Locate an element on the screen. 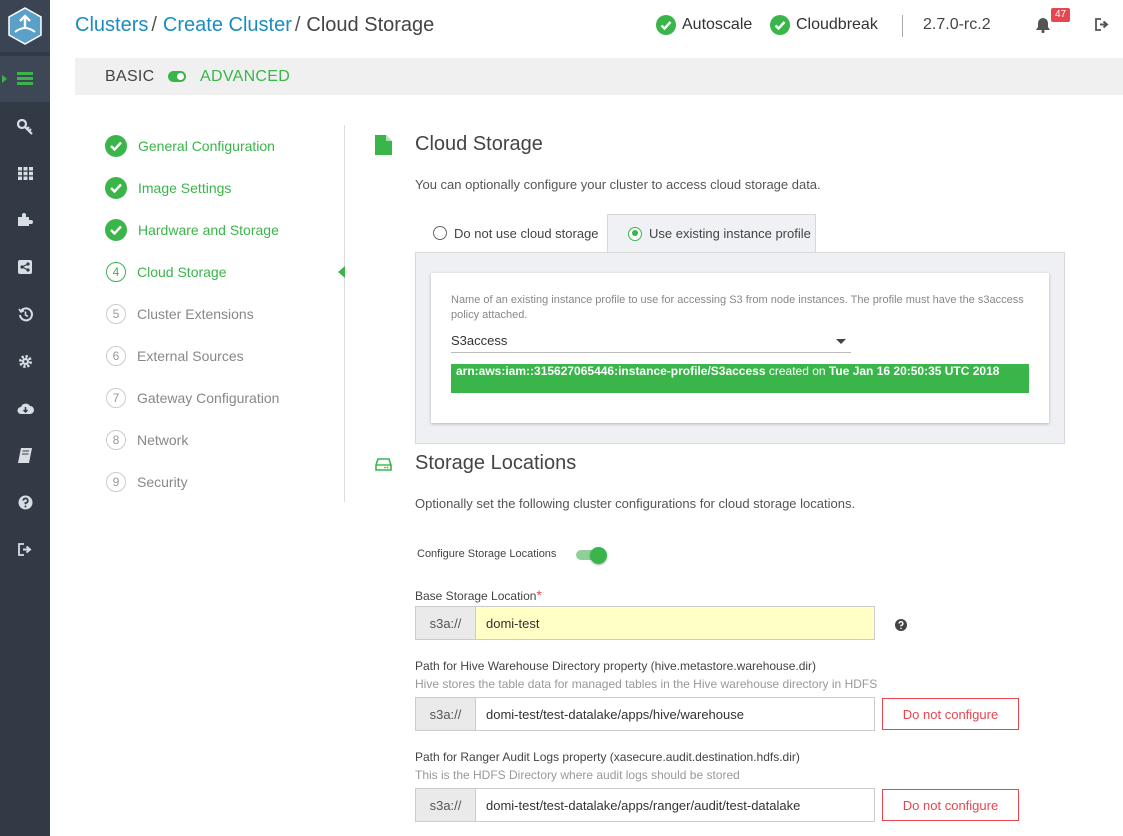 This screenshot has width=1123, height=836. base-storage-input: domi-test is located at coordinates (675, 623).